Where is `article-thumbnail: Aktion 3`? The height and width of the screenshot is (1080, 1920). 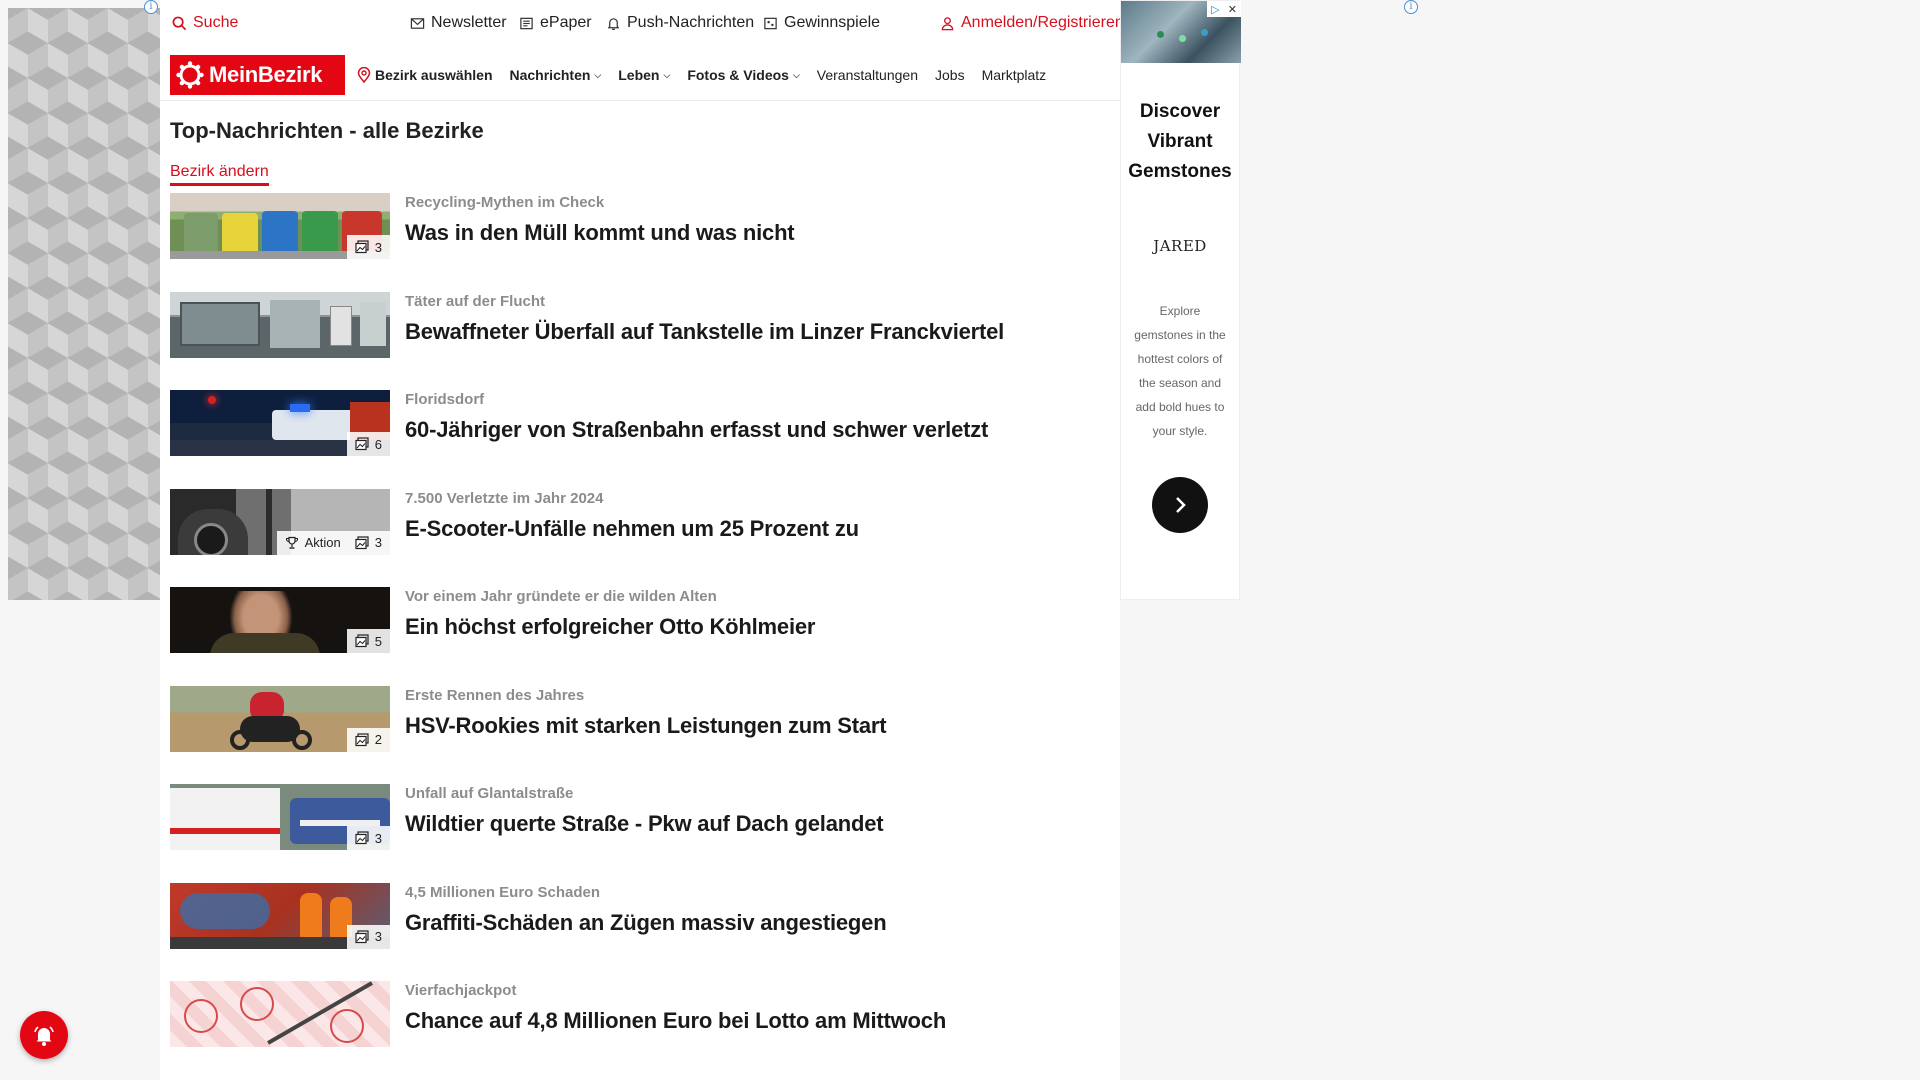 article-thumbnail: Aktion 3 is located at coordinates (280, 521).